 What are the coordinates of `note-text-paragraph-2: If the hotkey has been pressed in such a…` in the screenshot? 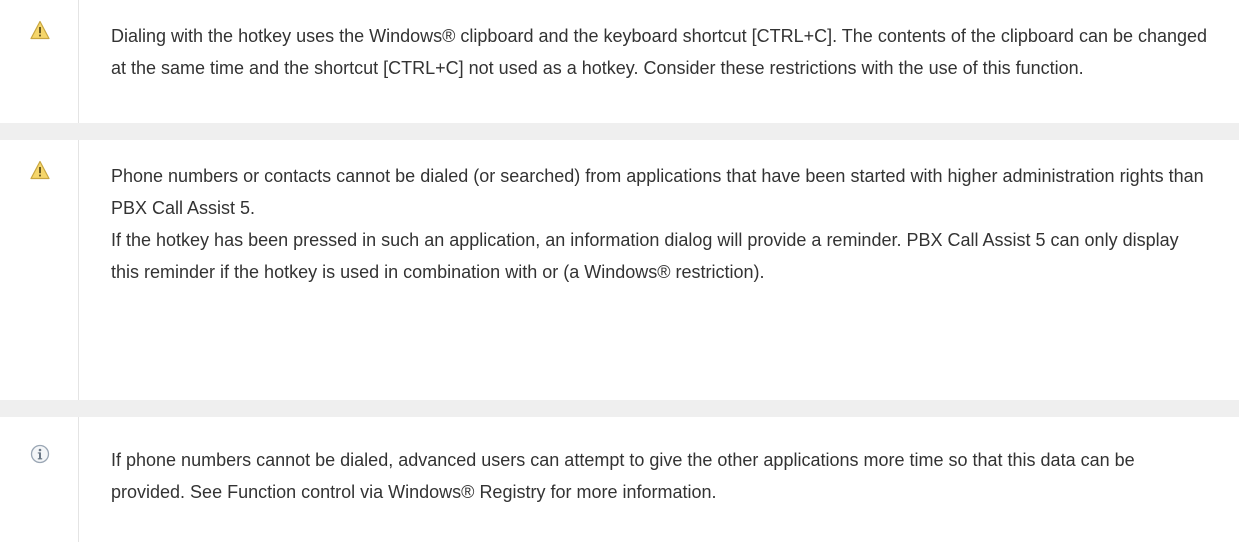 It's located at (645, 256).